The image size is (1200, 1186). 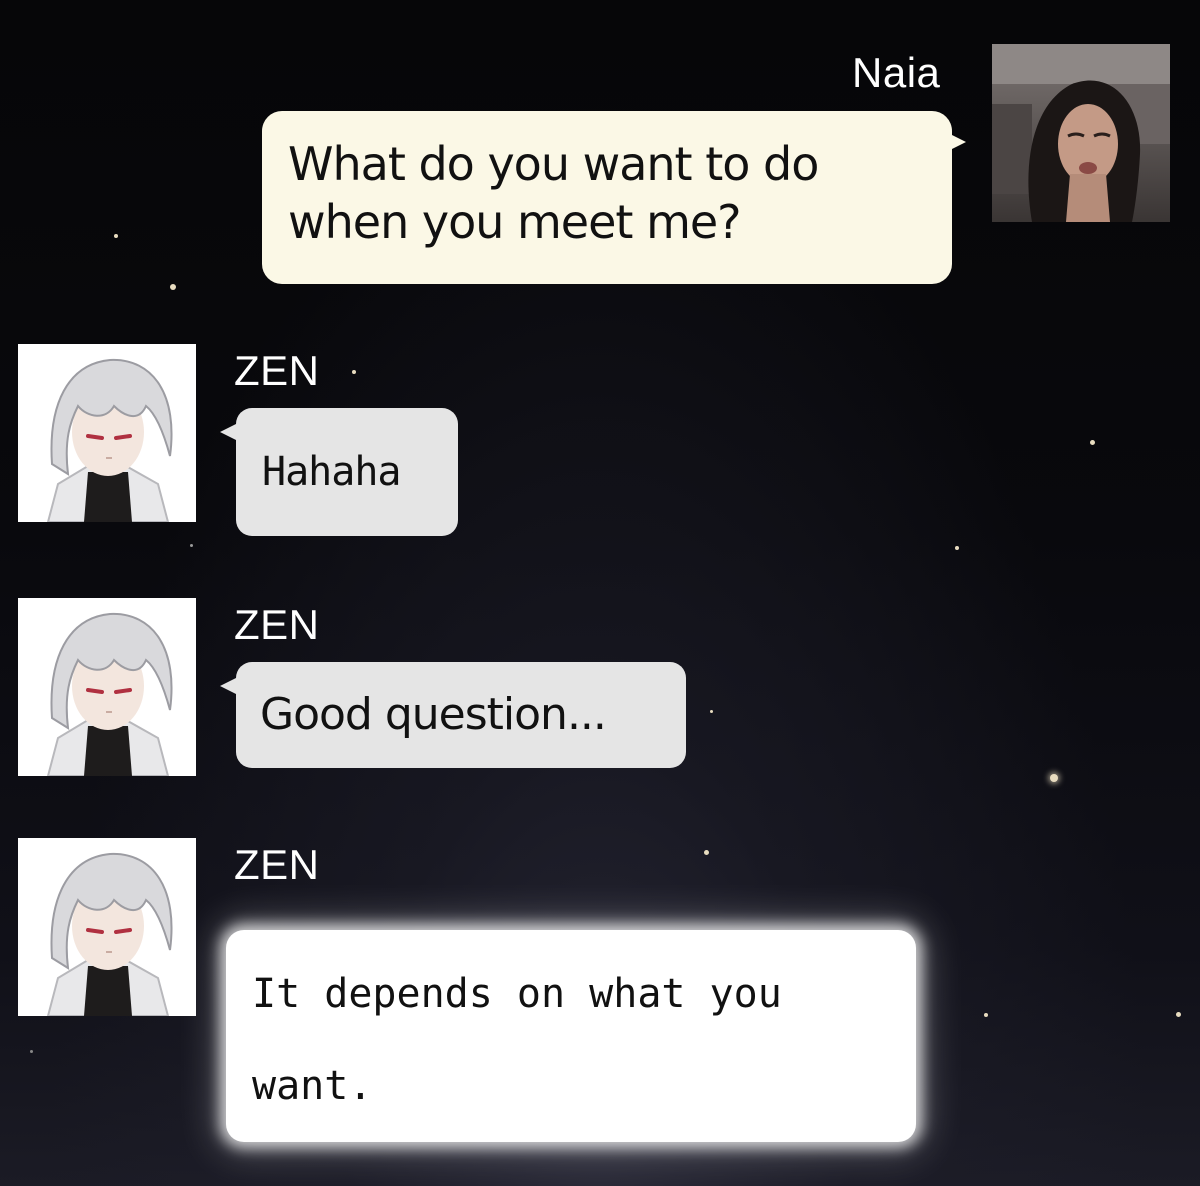 What do you see at coordinates (331, 472) in the screenshot?
I see `message-text: Hahaha` at bounding box center [331, 472].